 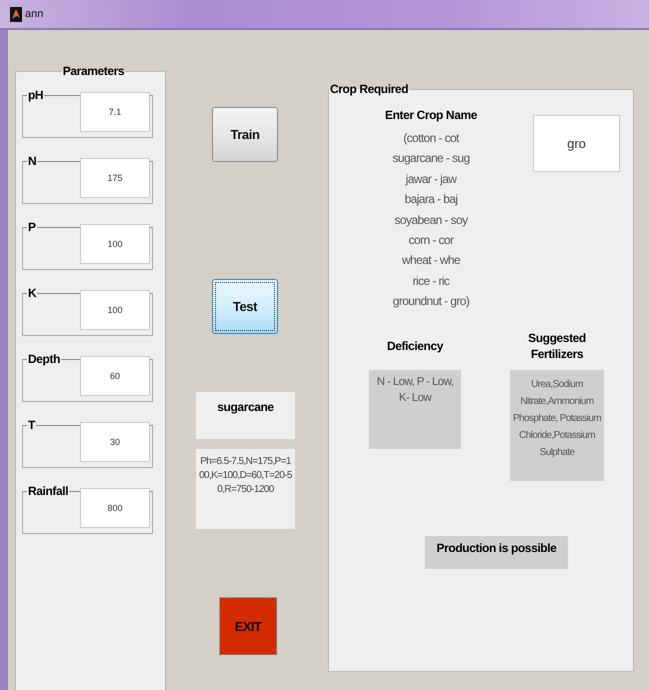 What do you see at coordinates (16, 14) in the screenshot?
I see `app-icon` at bounding box center [16, 14].